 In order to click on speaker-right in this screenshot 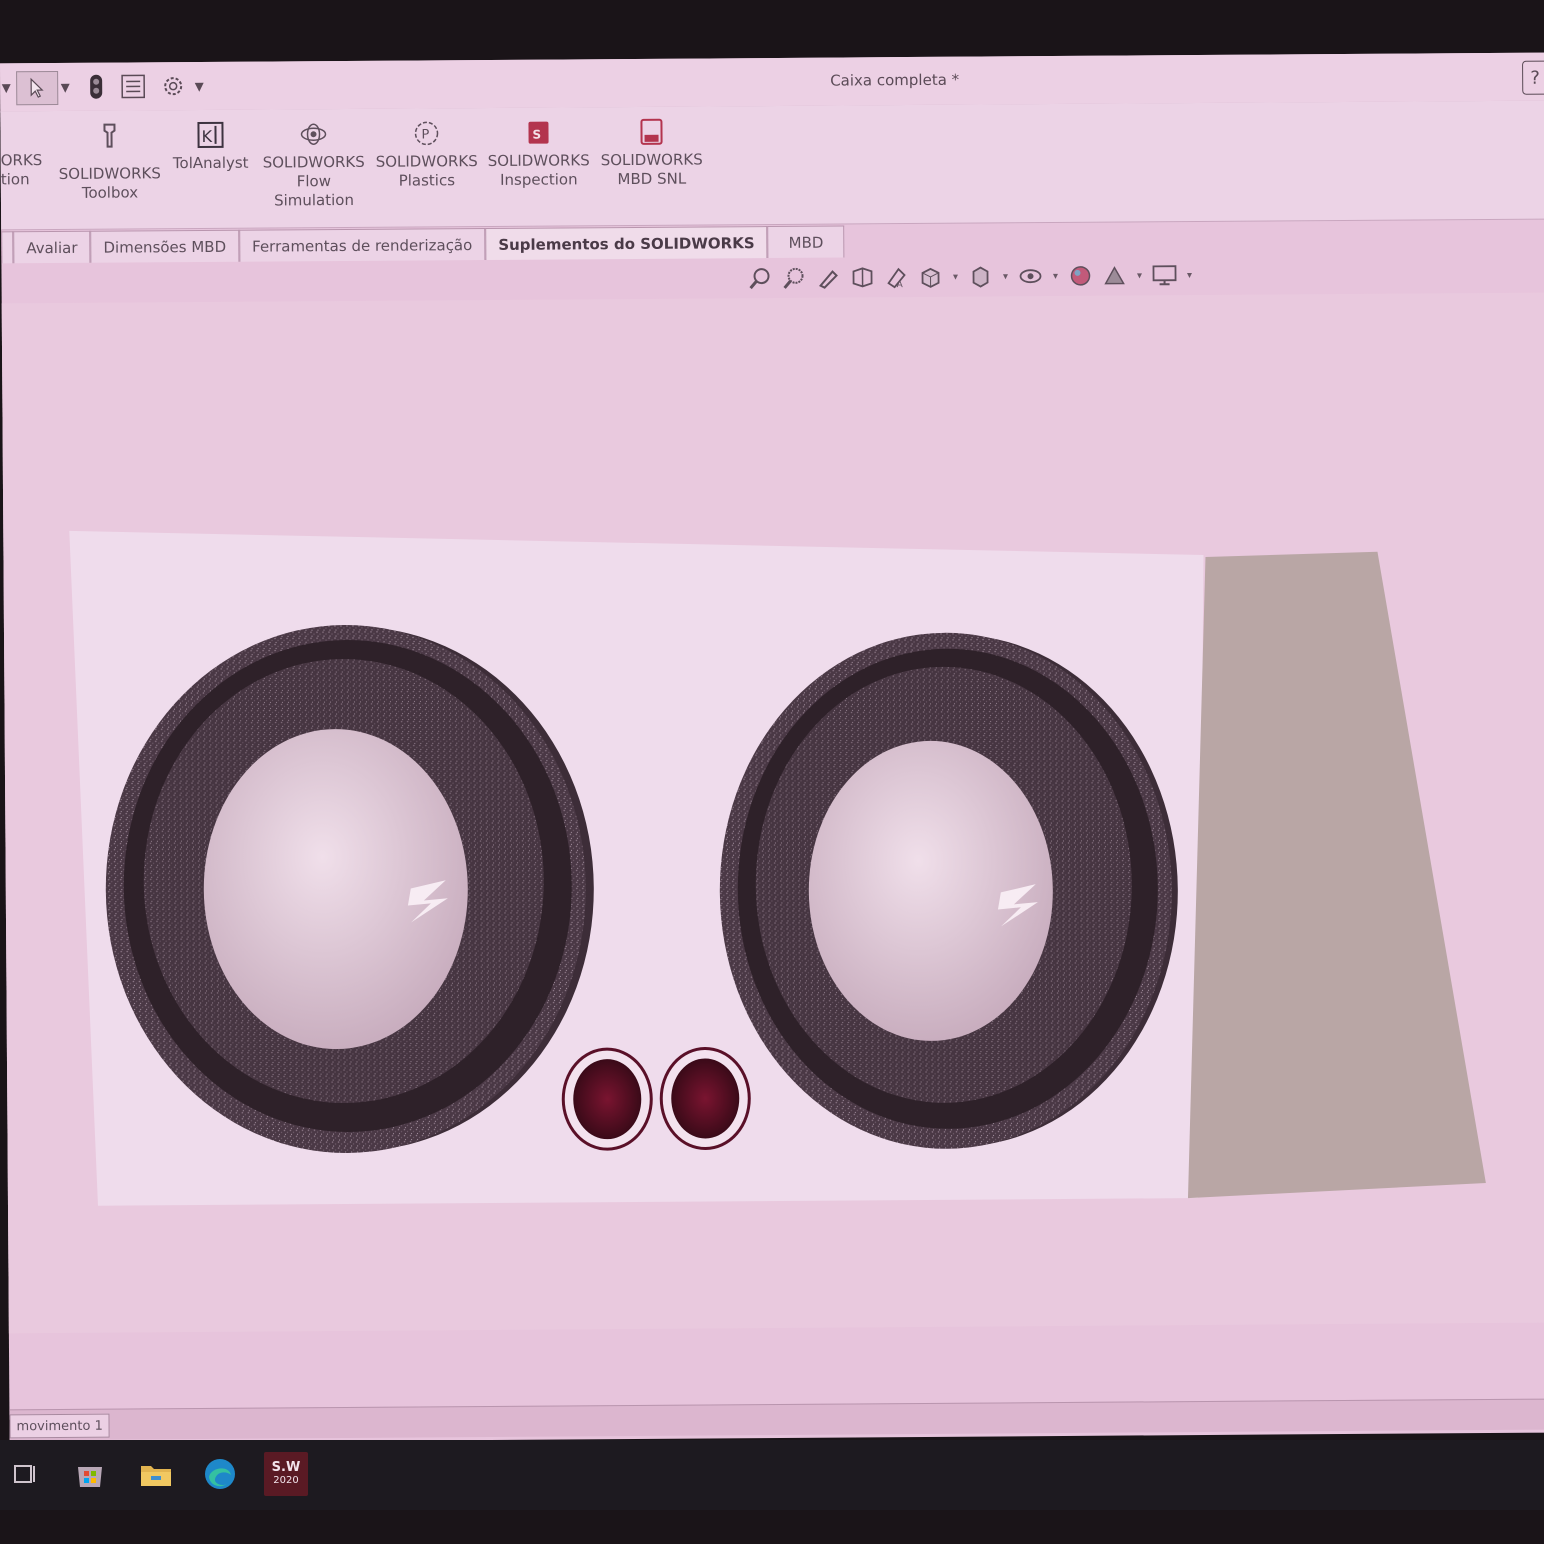, I will do `click(948, 890)`.